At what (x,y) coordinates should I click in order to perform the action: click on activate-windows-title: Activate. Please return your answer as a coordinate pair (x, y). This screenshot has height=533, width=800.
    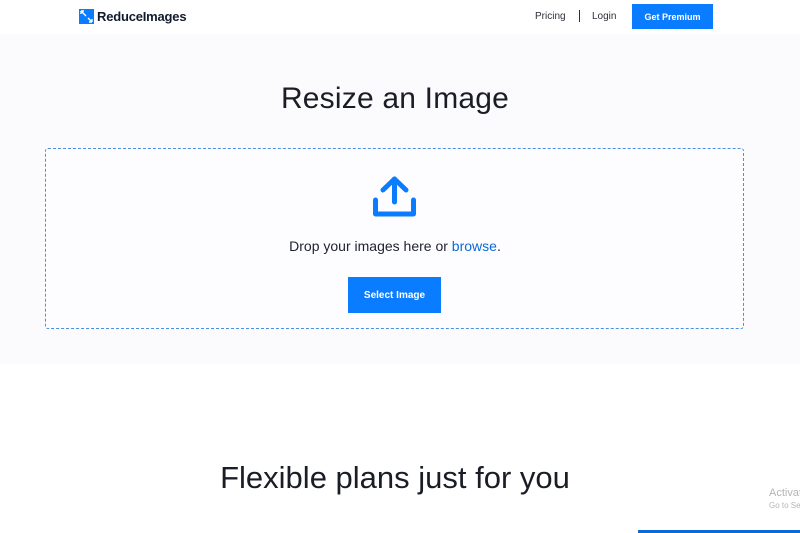
    Looking at the image, I should click on (784, 493).